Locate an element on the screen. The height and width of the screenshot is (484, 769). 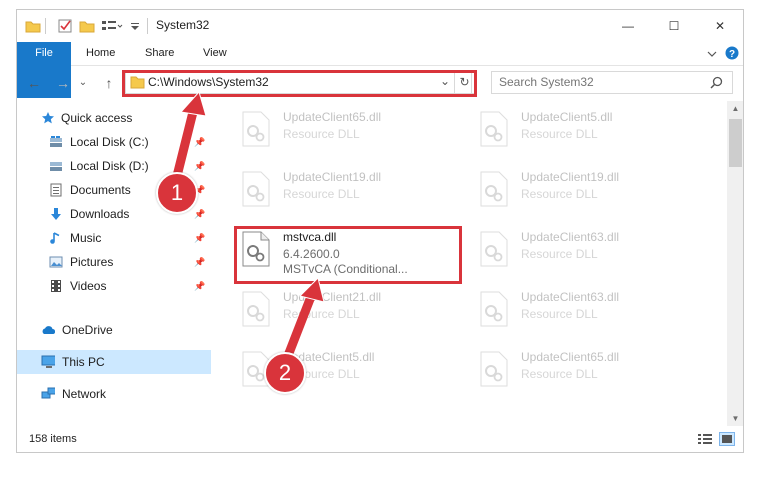
annotation-arrows is located at coordinates (248, 230).